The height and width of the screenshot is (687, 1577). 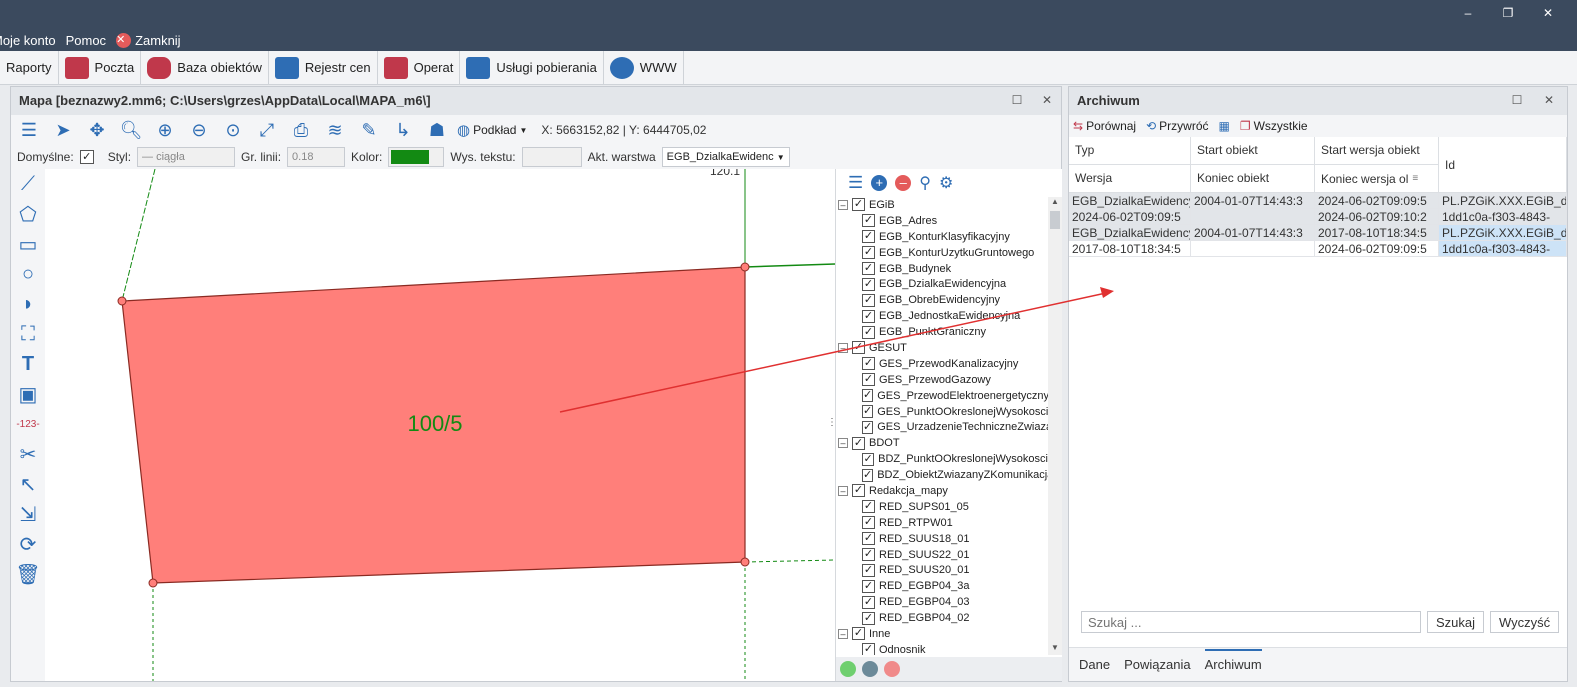 What do you see at coordinates (1224, 126) in the screenshot?
I see `find-on-map-button: ▦` at bounding box center [1224, 126].